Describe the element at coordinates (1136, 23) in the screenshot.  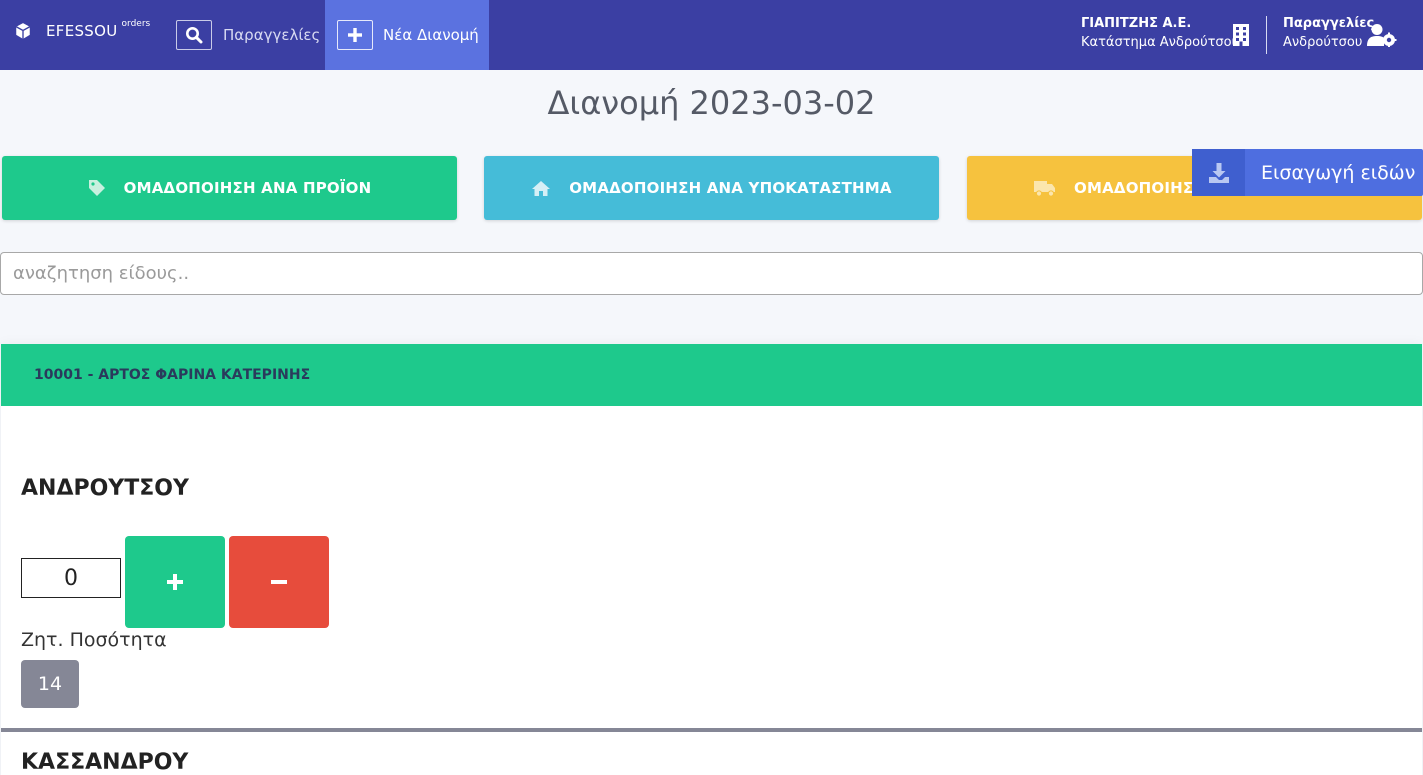
I see `company-name: ΓΙΑΠΙΤΖΗΣ Α.Ε.` at that location.